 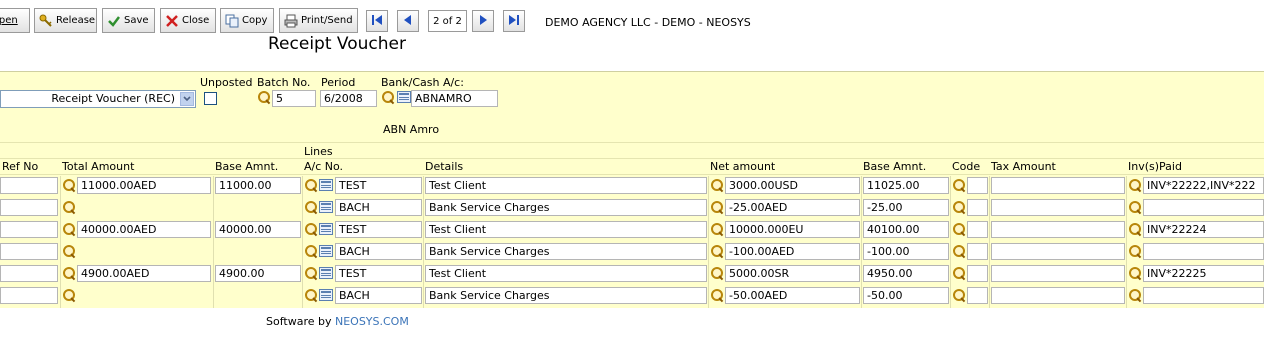 What do you see at coordinates (65, 20) in the screenshot?
I see `release-button: Release` at bounding box center [65, 20].